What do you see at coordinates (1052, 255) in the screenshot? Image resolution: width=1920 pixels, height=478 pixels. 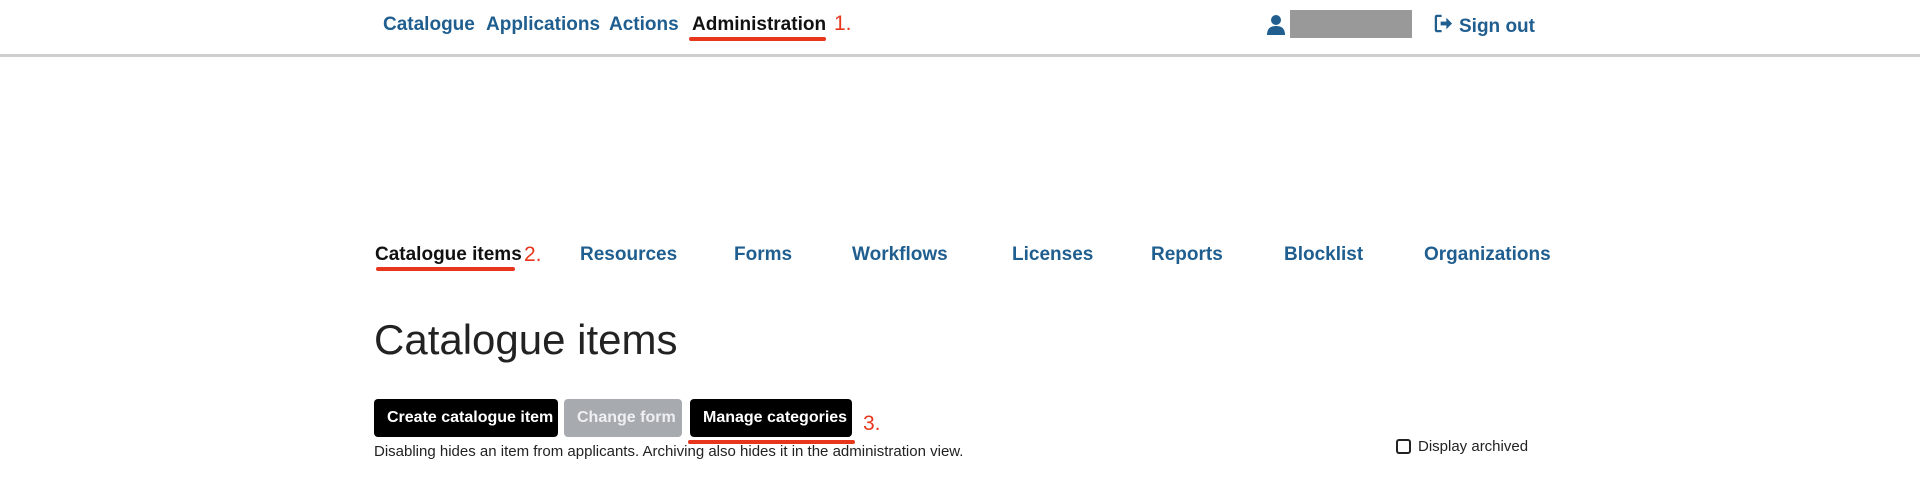 I see `tab-licenses: Licenses` at bounding box center [1052, 255].